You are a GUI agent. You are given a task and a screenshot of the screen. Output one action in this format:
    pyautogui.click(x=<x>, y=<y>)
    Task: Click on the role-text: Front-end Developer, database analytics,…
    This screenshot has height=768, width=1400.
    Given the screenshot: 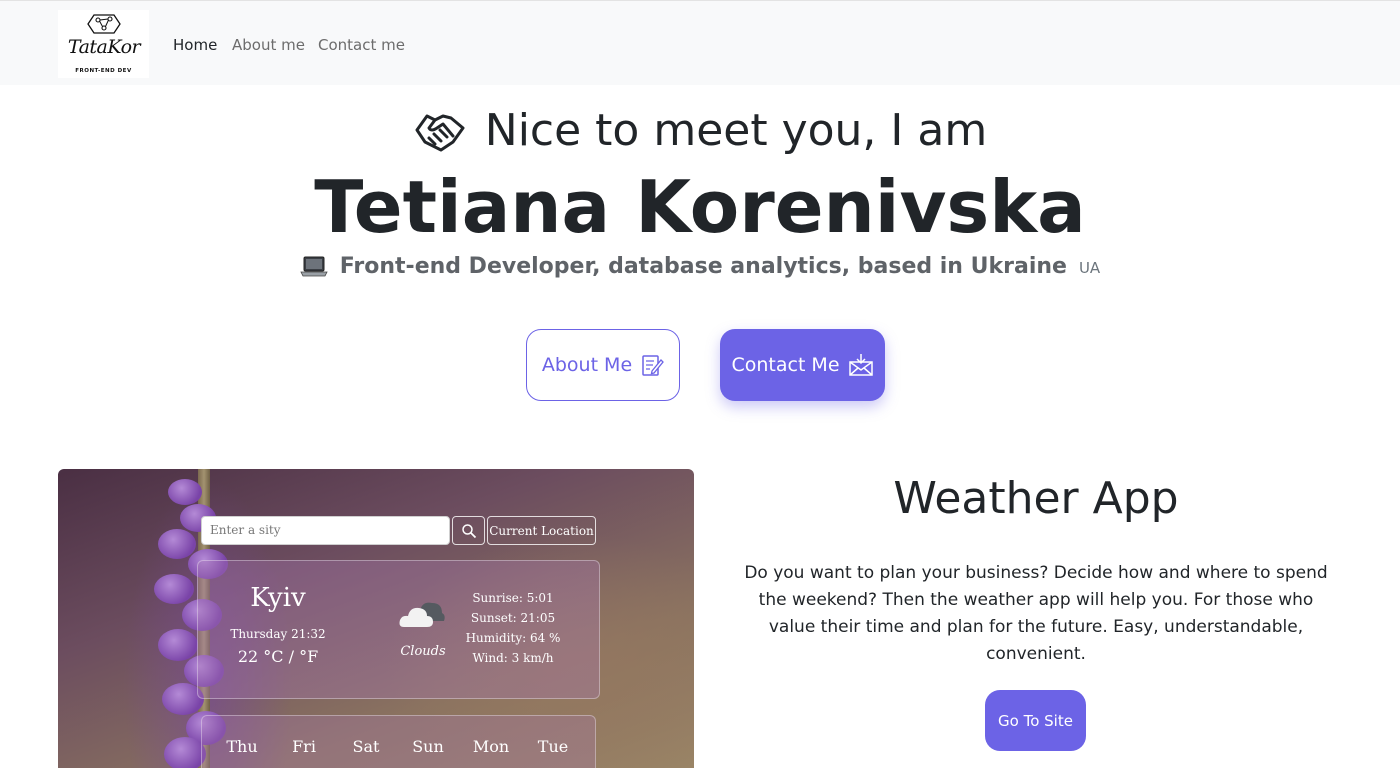 What is the action you would take?
    pyautogui.click(x=703, y=266)
    